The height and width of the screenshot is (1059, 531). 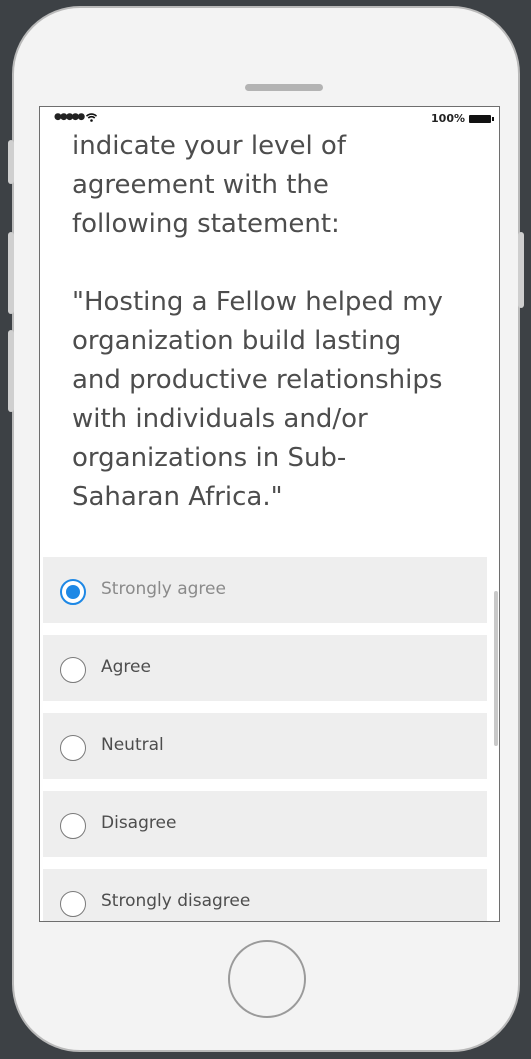 I want to click on mute-switch, so click(x=11, y=162).